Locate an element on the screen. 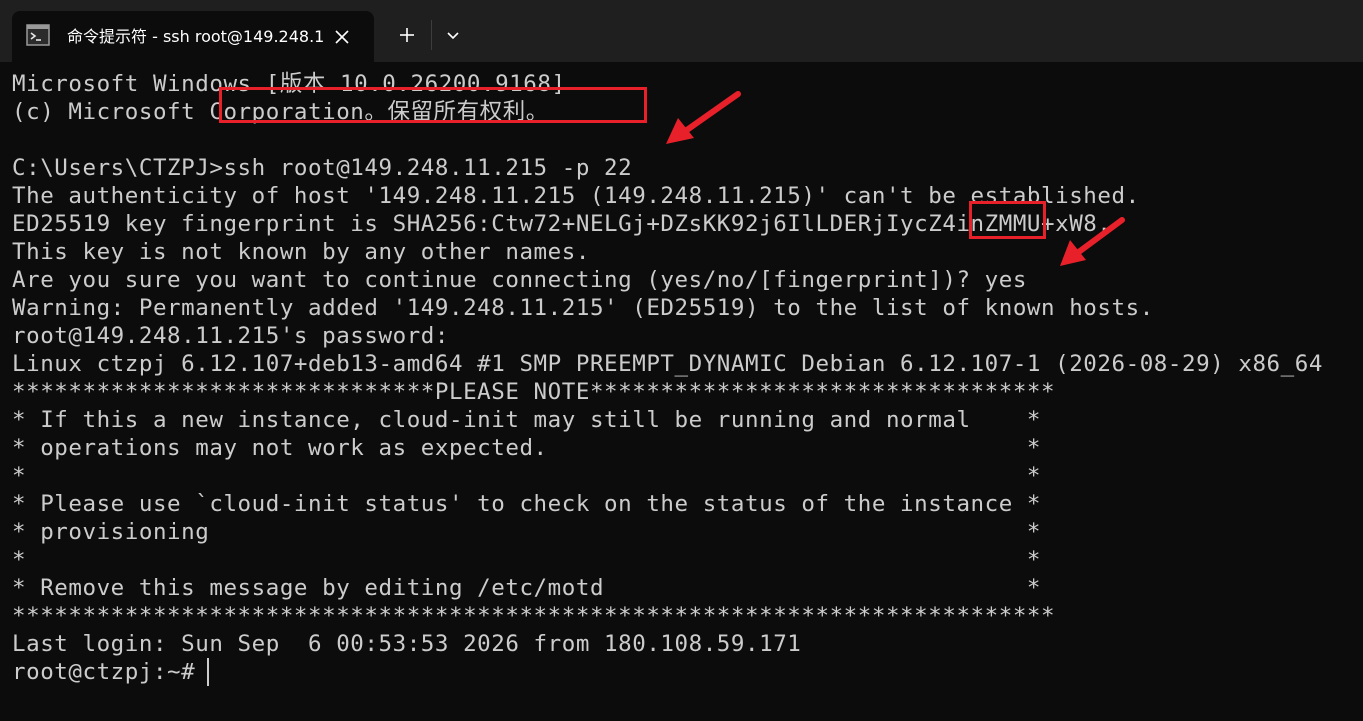 The image size is (1363, 721). plus-icon is located at coordinates (407, 35).